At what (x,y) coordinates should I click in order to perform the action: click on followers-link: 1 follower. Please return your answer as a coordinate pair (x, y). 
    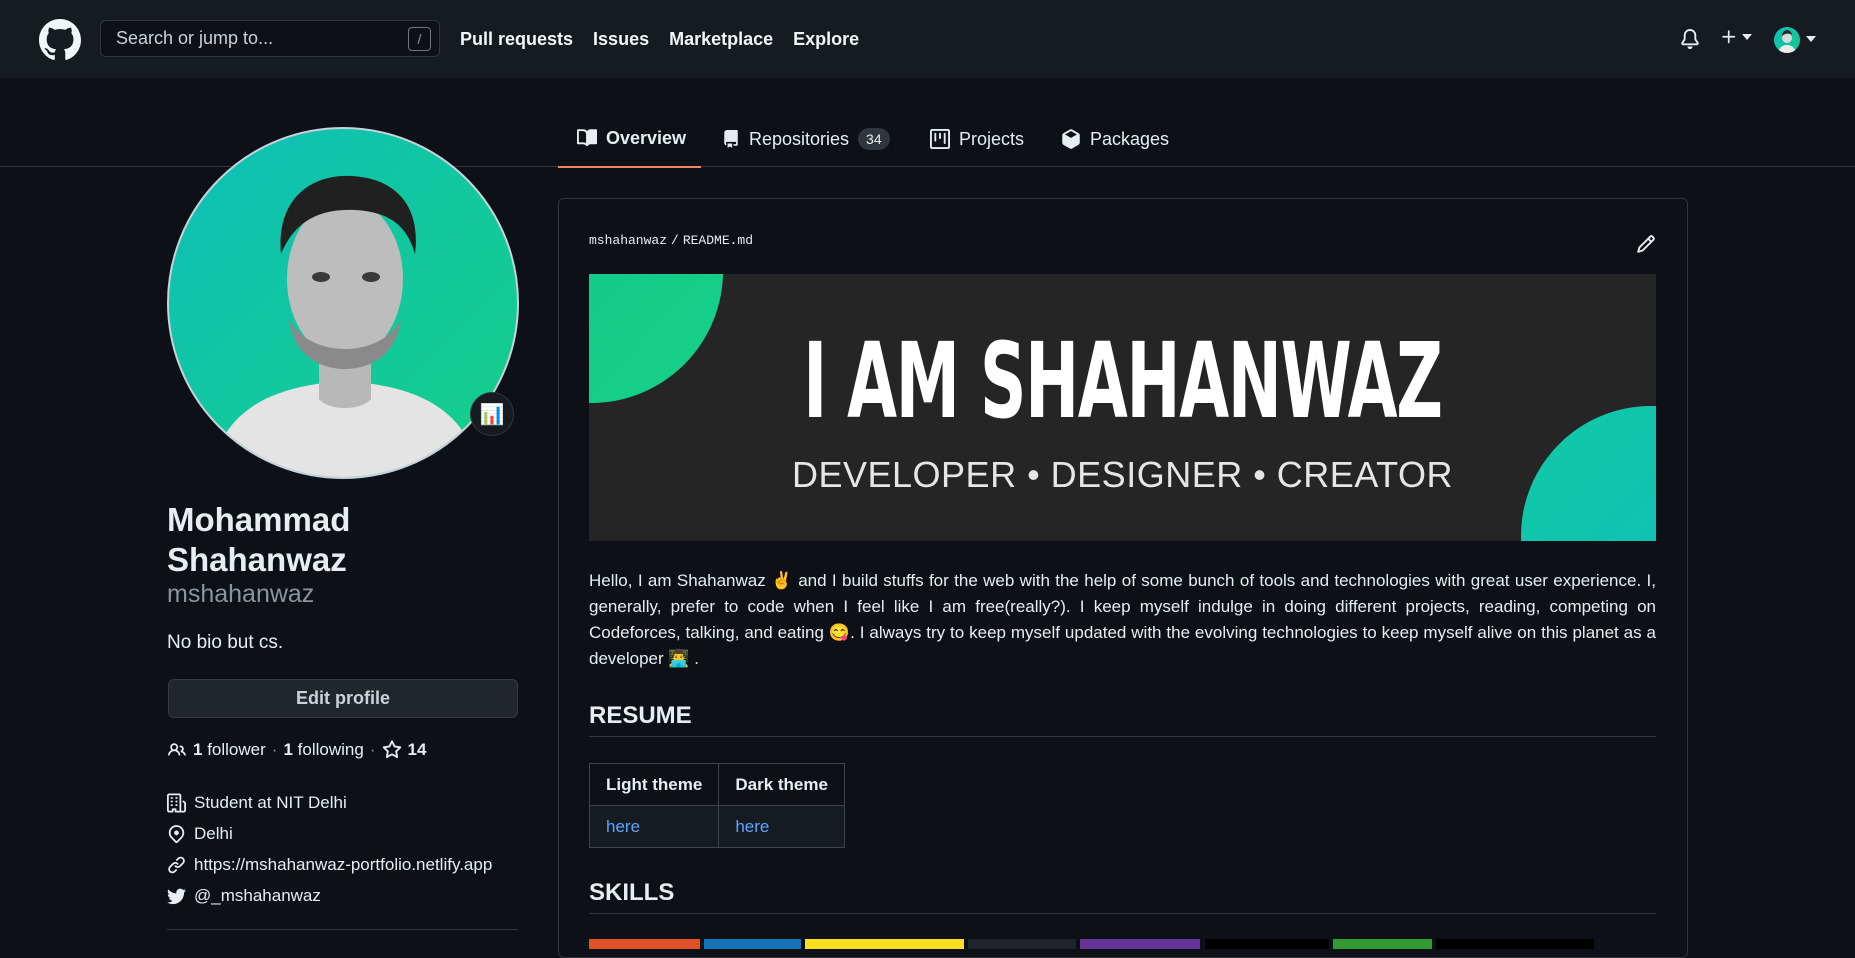
    Looking at the image, I should click on (229, 750).